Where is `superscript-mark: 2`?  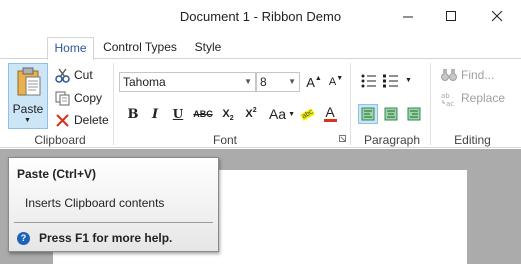
superscript-mark: 2 is located at coordinates (254, 110).